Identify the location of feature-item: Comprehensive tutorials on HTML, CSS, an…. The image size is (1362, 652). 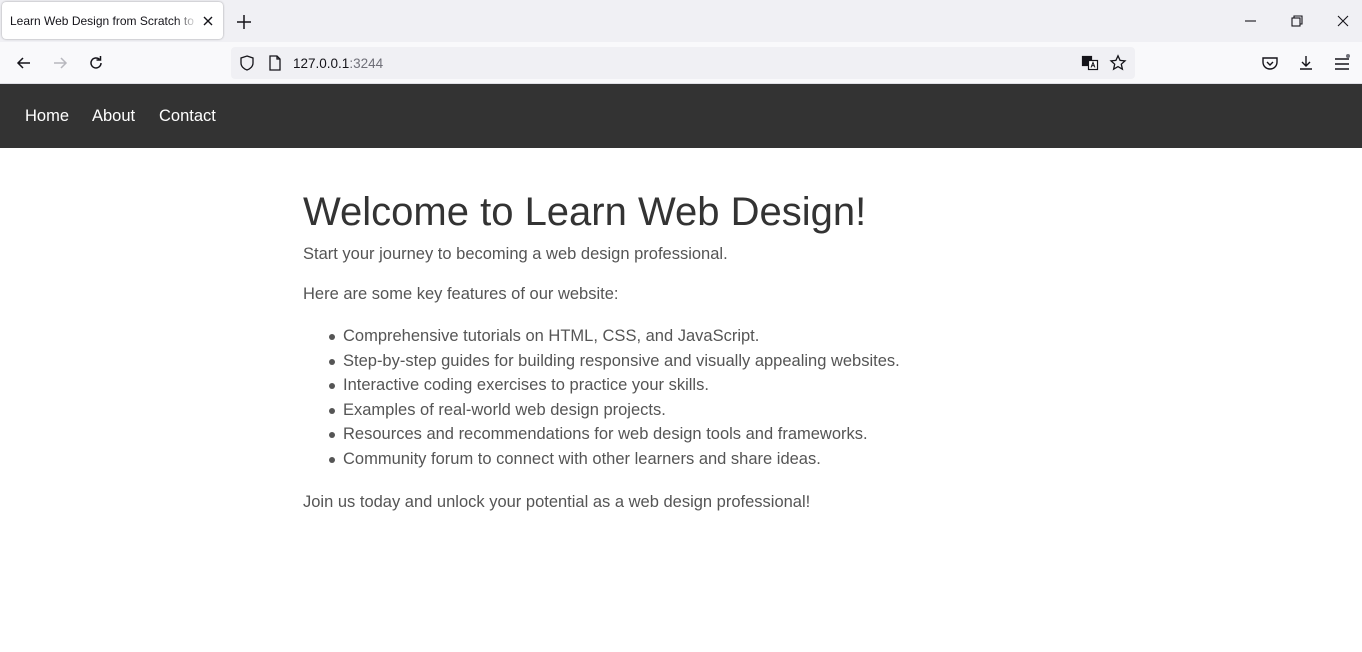
(673, 336).